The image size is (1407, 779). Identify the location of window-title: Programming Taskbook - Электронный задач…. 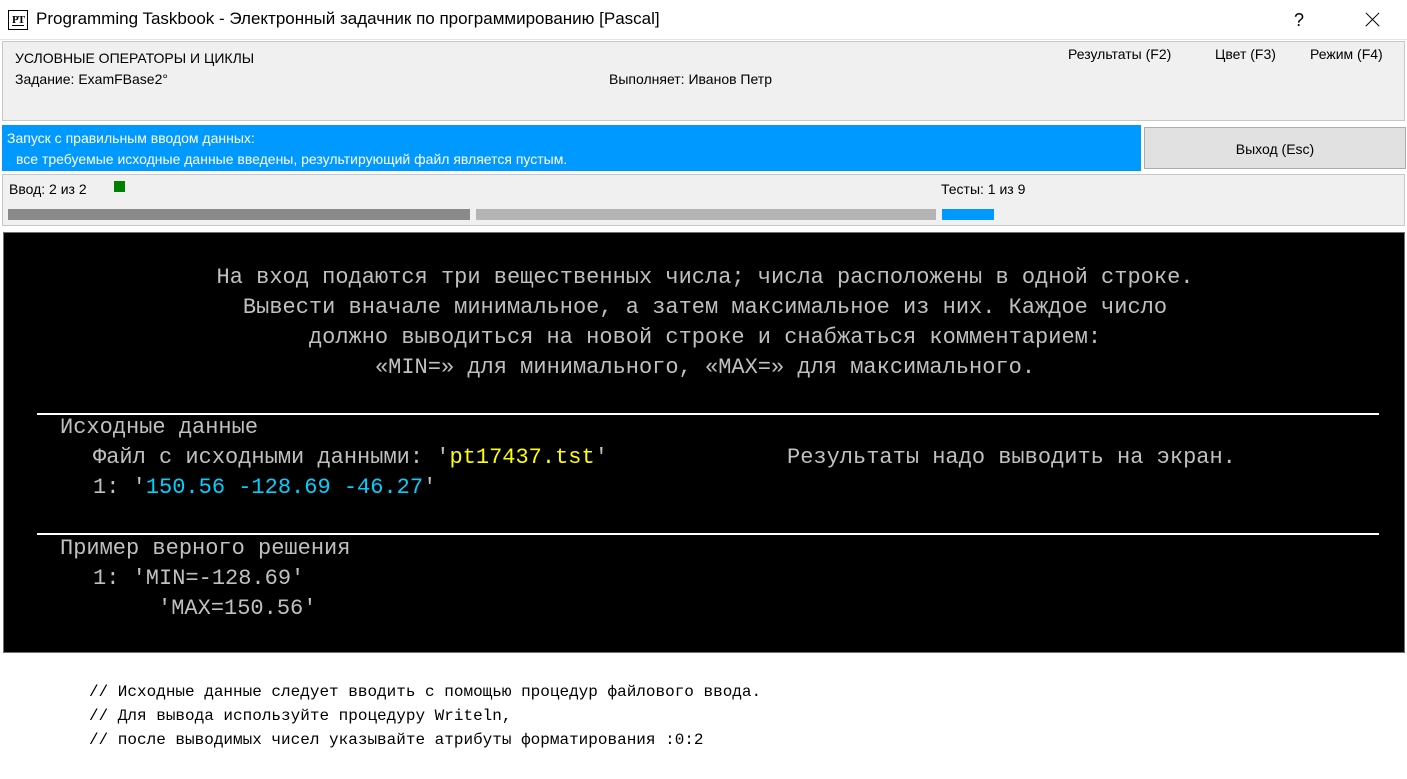
(348, 18).